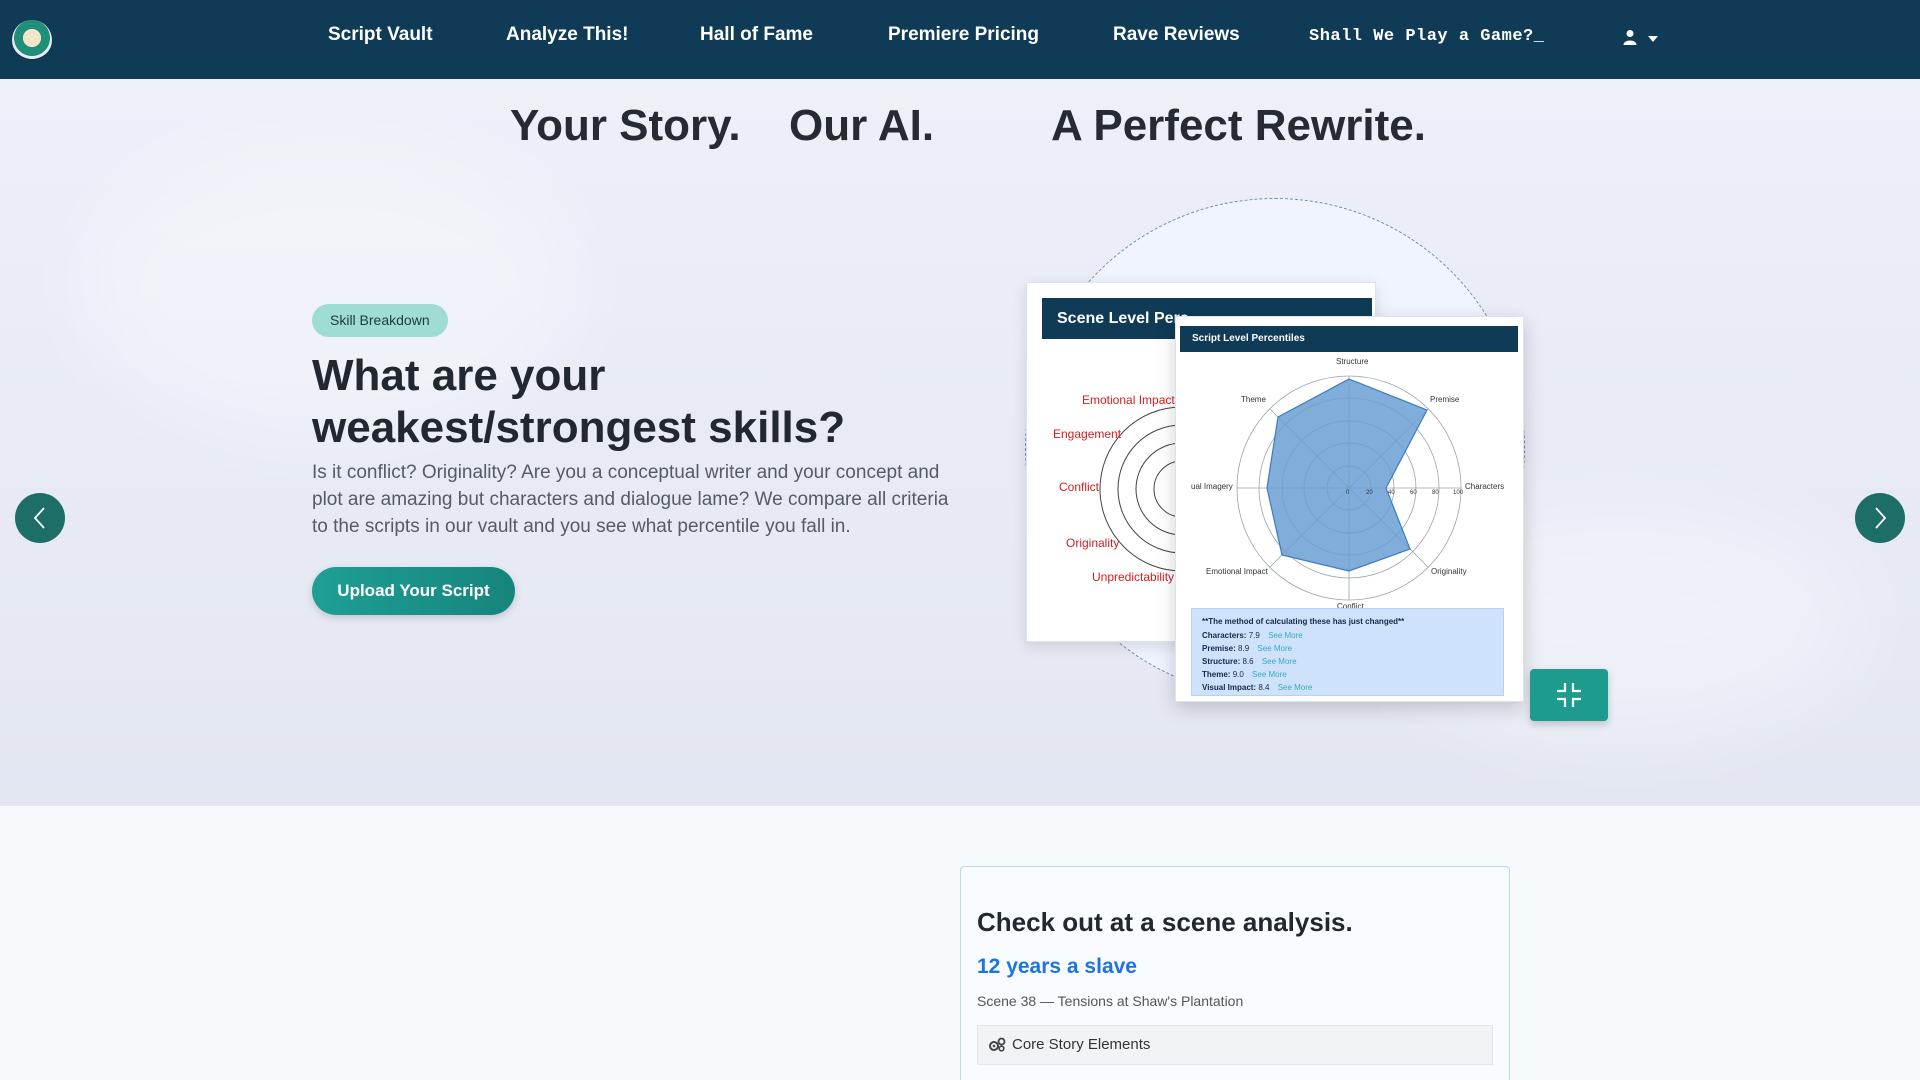 This screenshot has width=1920, height=1080. I want to click on core-story-elements-section: Core Story Elements, so click(1235, 1045).